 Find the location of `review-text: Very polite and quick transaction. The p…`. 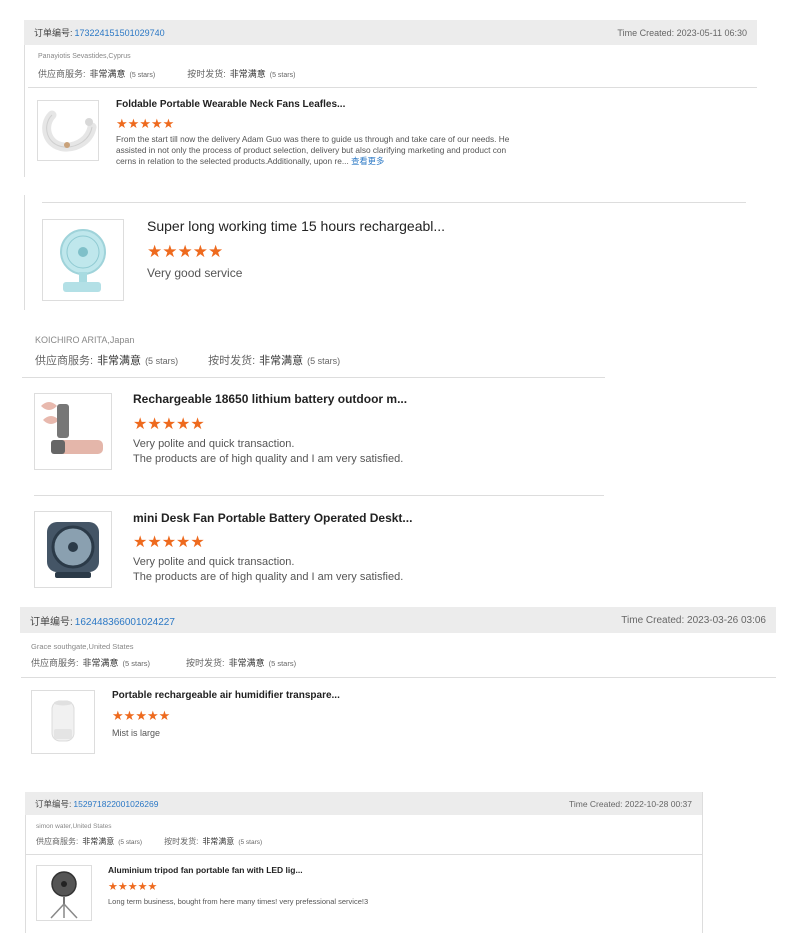

review-text: Very polite and quick transaction. The p… is located at coordinates (268, 451).